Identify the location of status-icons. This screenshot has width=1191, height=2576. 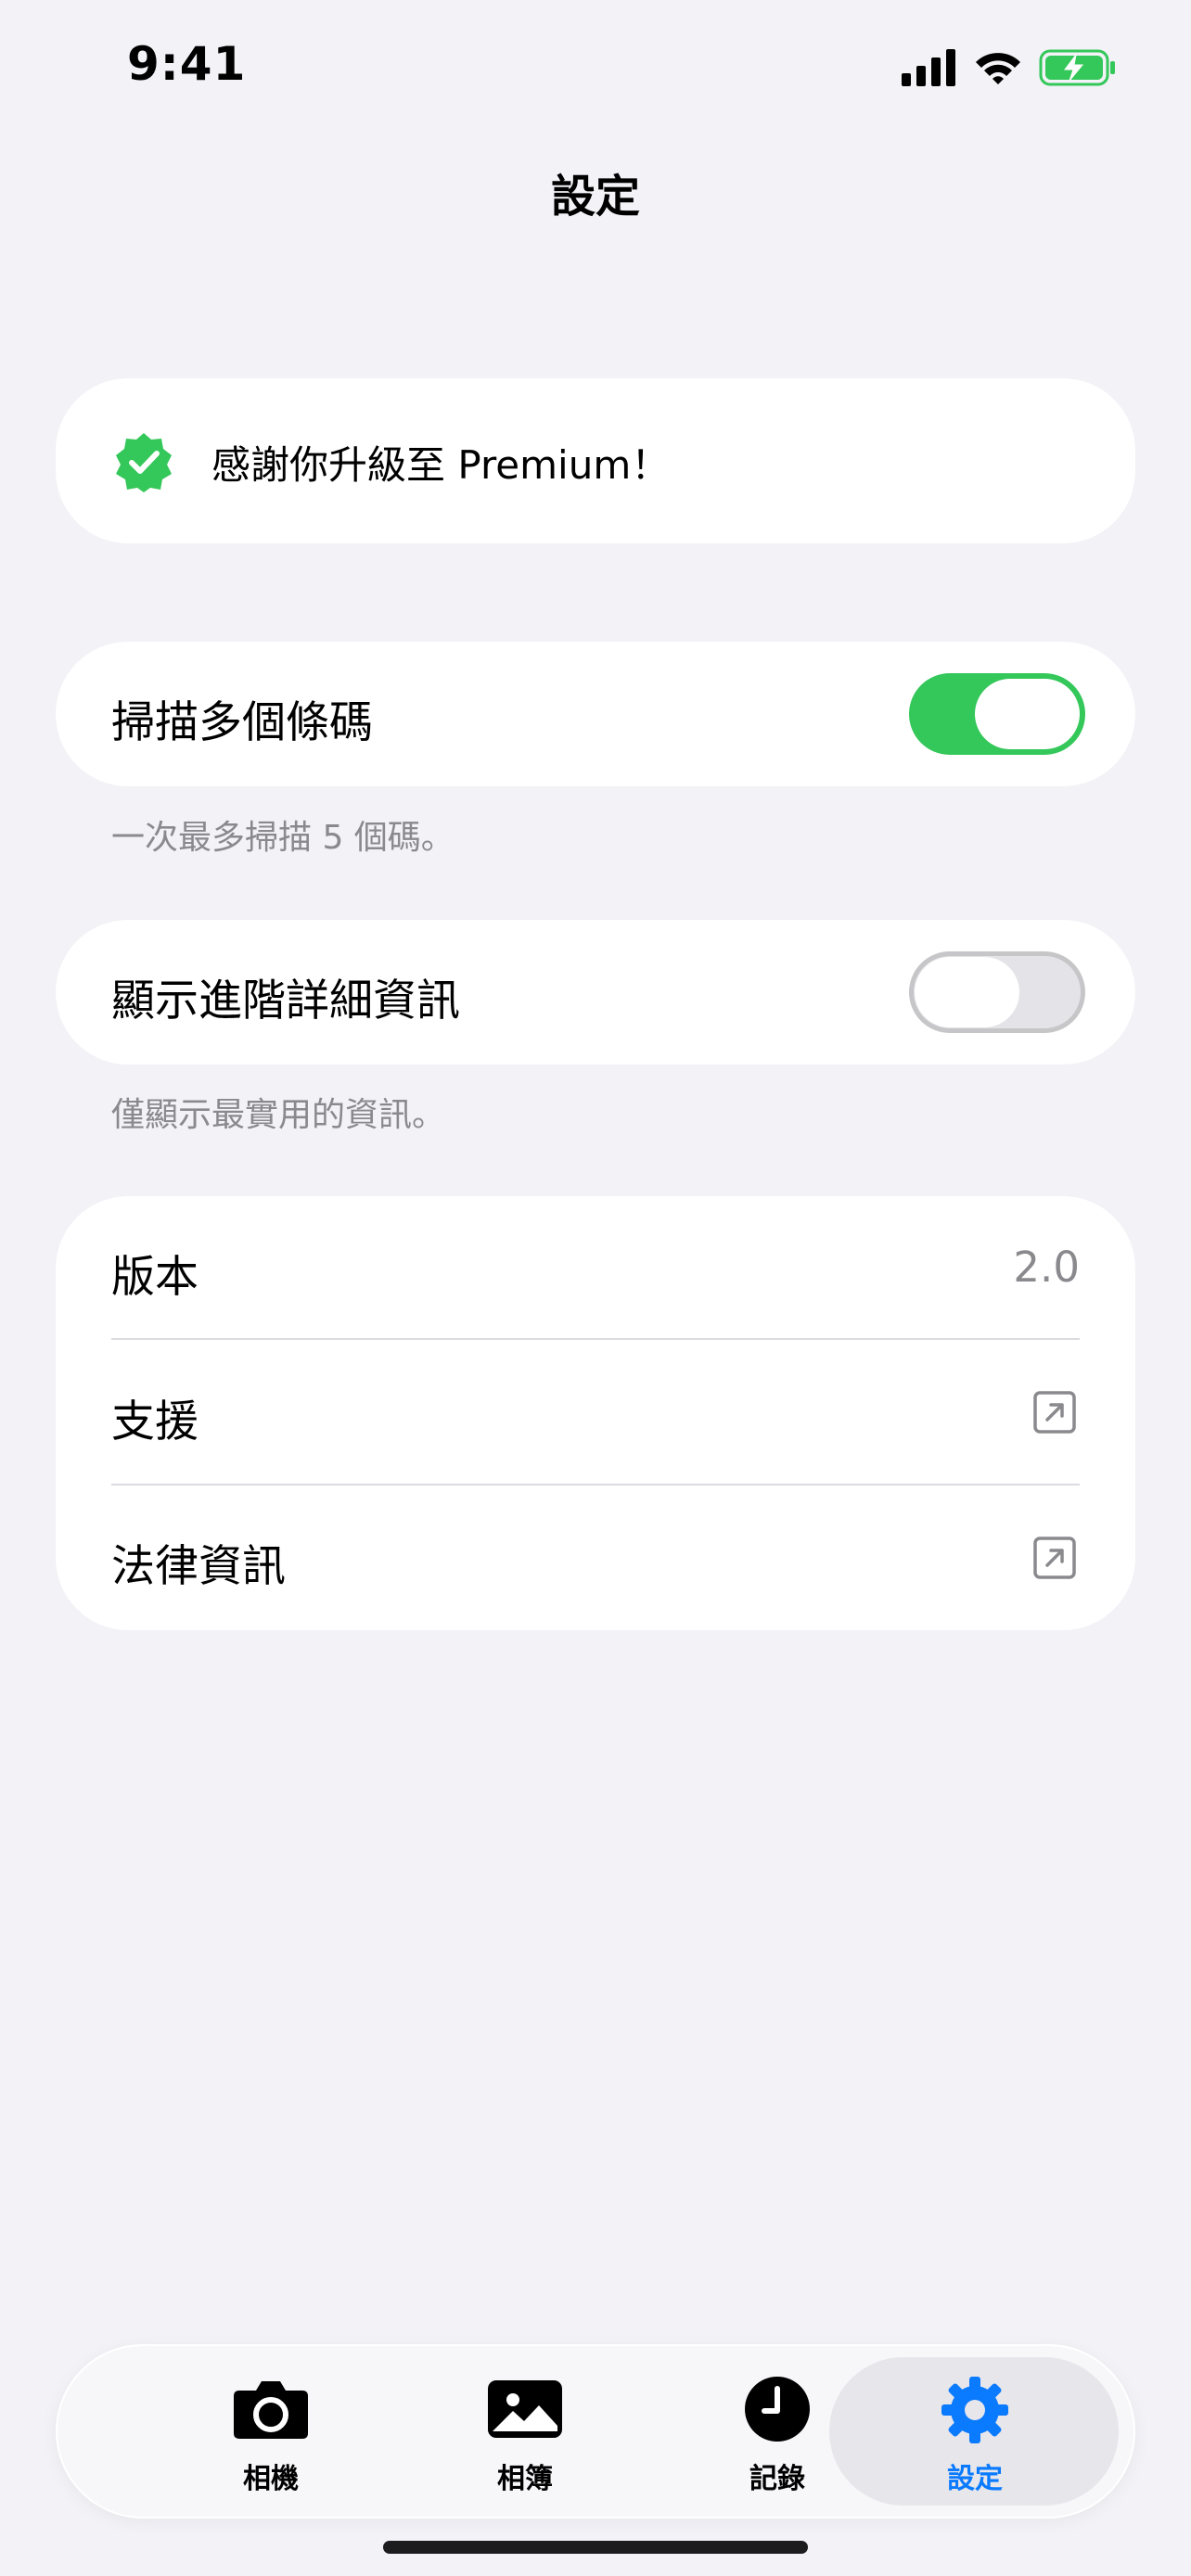
(1010, 68).